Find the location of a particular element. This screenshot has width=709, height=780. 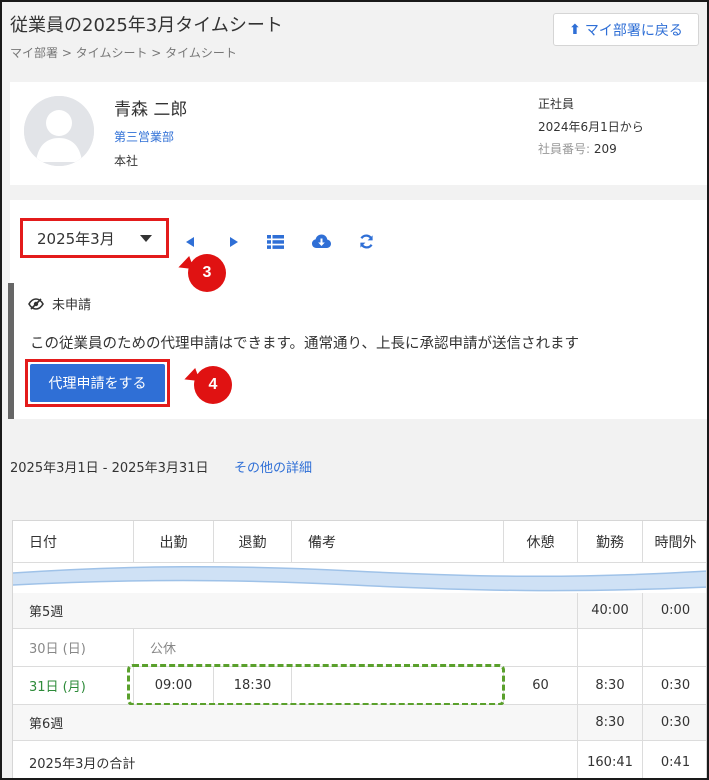

employee-name: 青森 二郎 is located at coordinates (151, 110).